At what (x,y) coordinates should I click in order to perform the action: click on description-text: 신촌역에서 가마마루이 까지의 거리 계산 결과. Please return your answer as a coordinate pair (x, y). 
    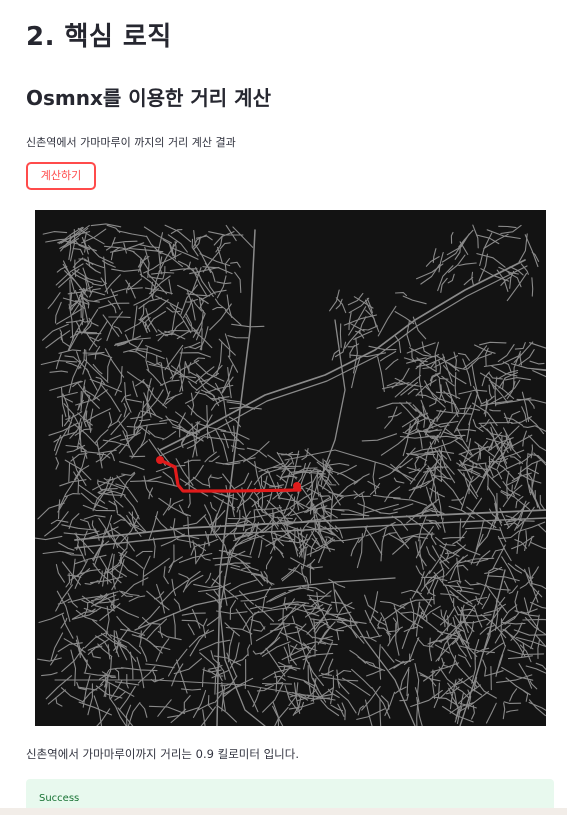
    Looking at the image, I should click on (131, 142).